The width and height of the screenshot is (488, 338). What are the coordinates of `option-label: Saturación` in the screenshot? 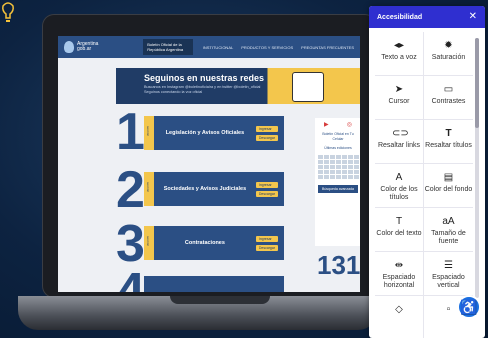 It's located at (448, 57).